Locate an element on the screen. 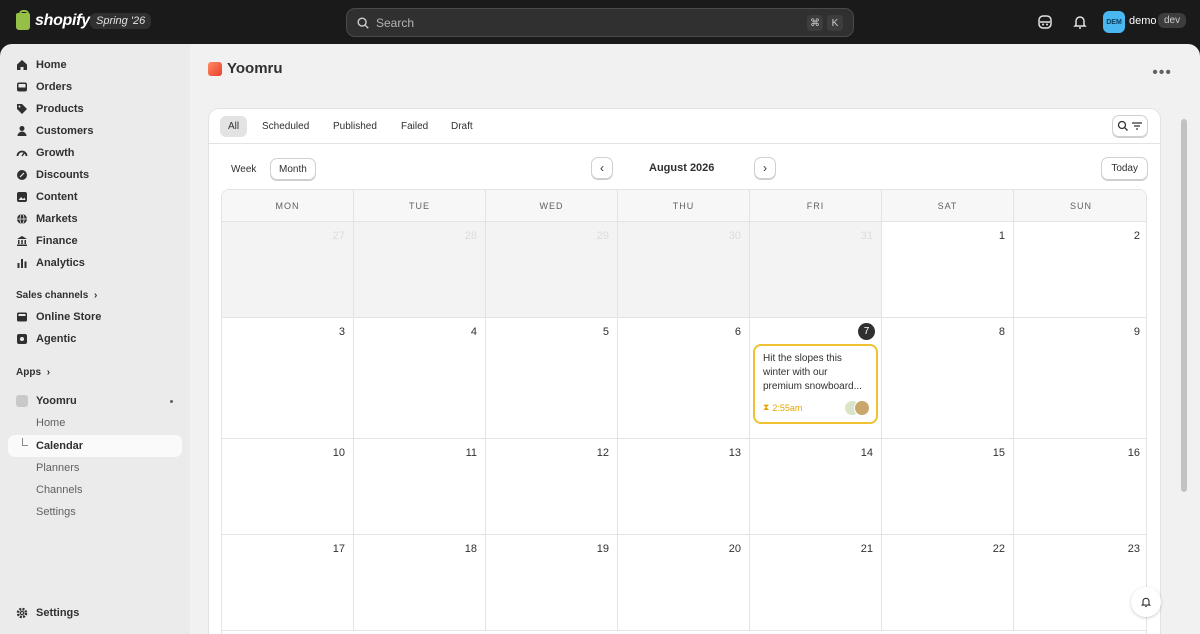  sidebar-item-settings: Settings is located at coordinates (95, 613).